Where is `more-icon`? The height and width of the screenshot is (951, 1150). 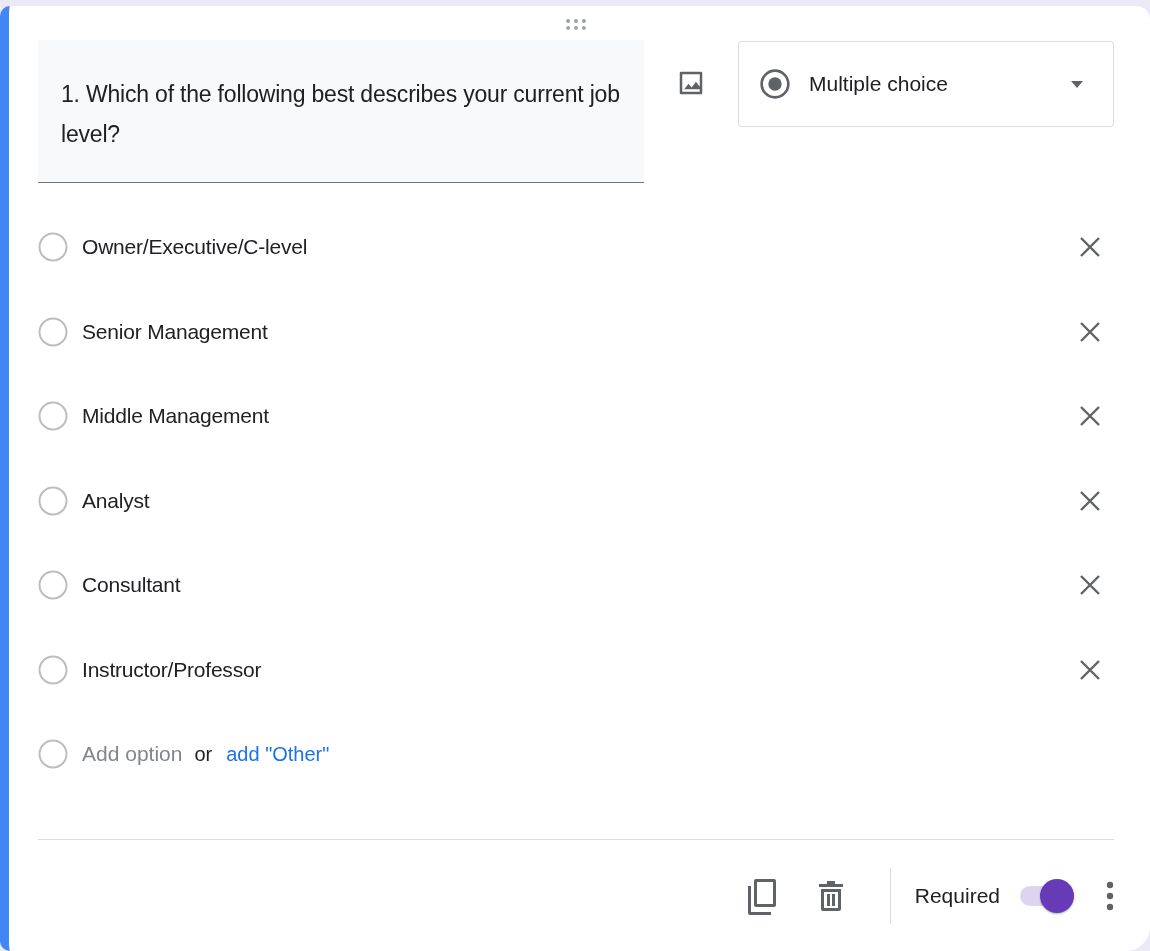
more-icon is located at coordinates (1110, 895).